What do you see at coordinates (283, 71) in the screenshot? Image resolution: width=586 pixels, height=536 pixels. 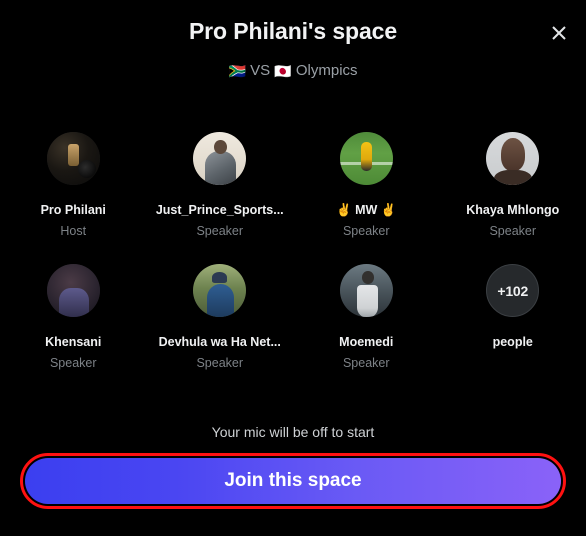 I see `flag-japan-icon: 🇯🇵` at bounding box center [283, 71].